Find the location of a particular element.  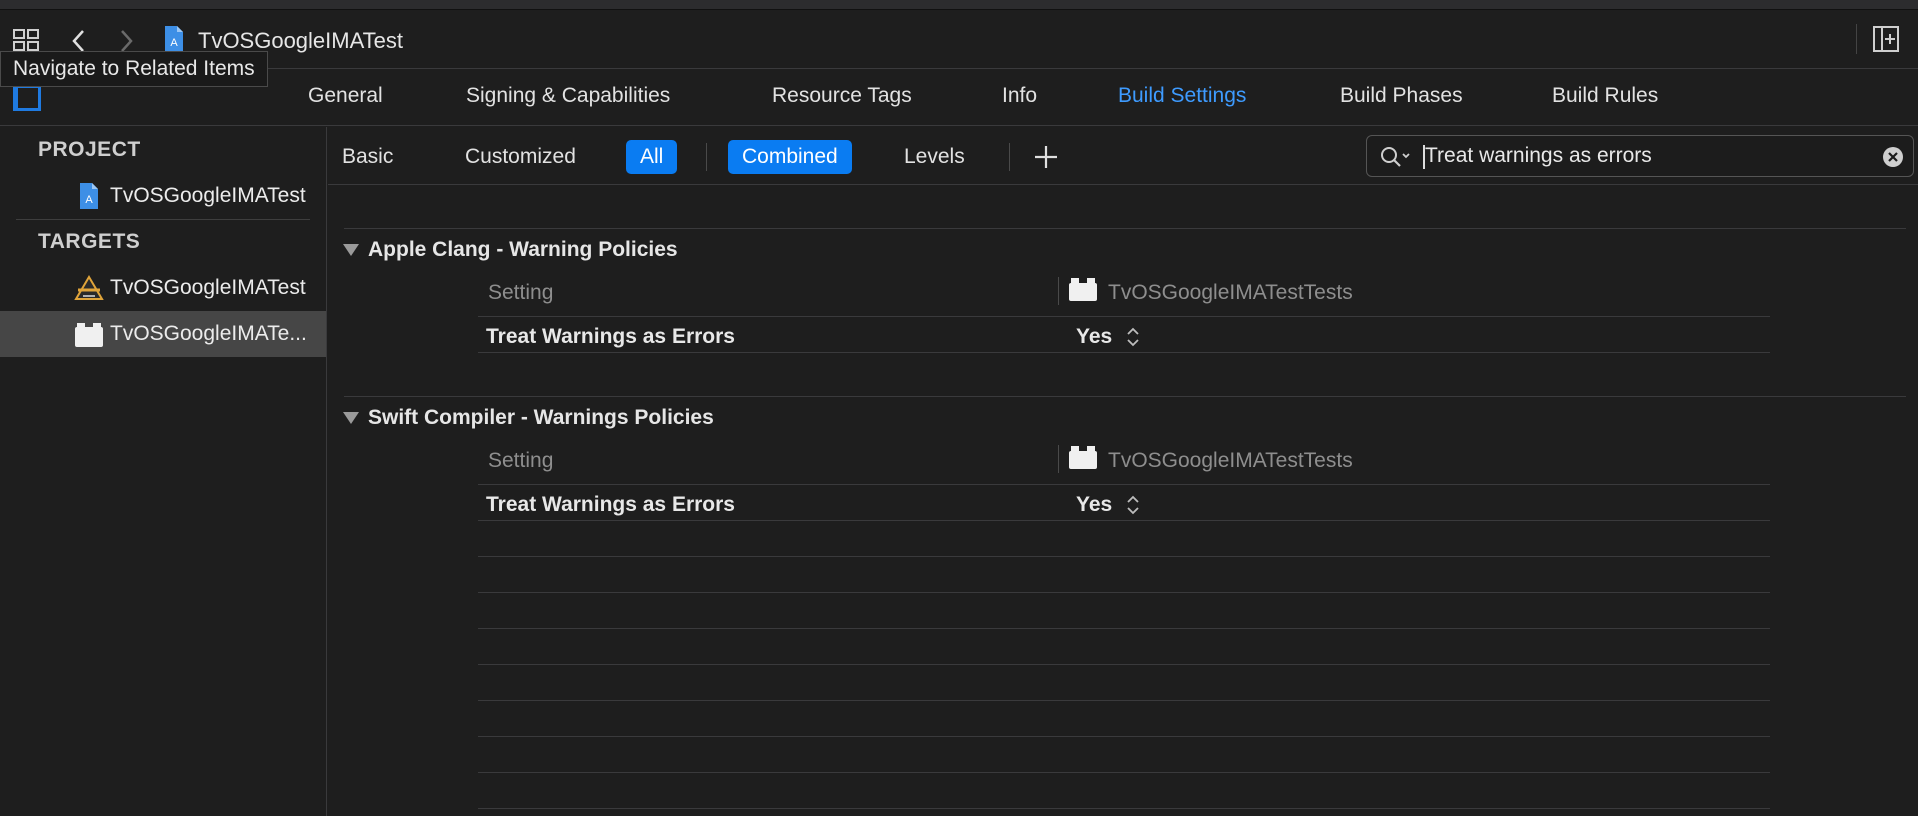

clear-search-icon is located at coordinates (1893, 157).